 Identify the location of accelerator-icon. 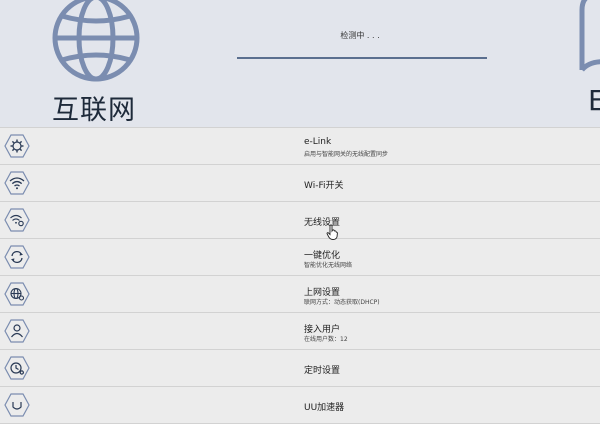
(17, 405).